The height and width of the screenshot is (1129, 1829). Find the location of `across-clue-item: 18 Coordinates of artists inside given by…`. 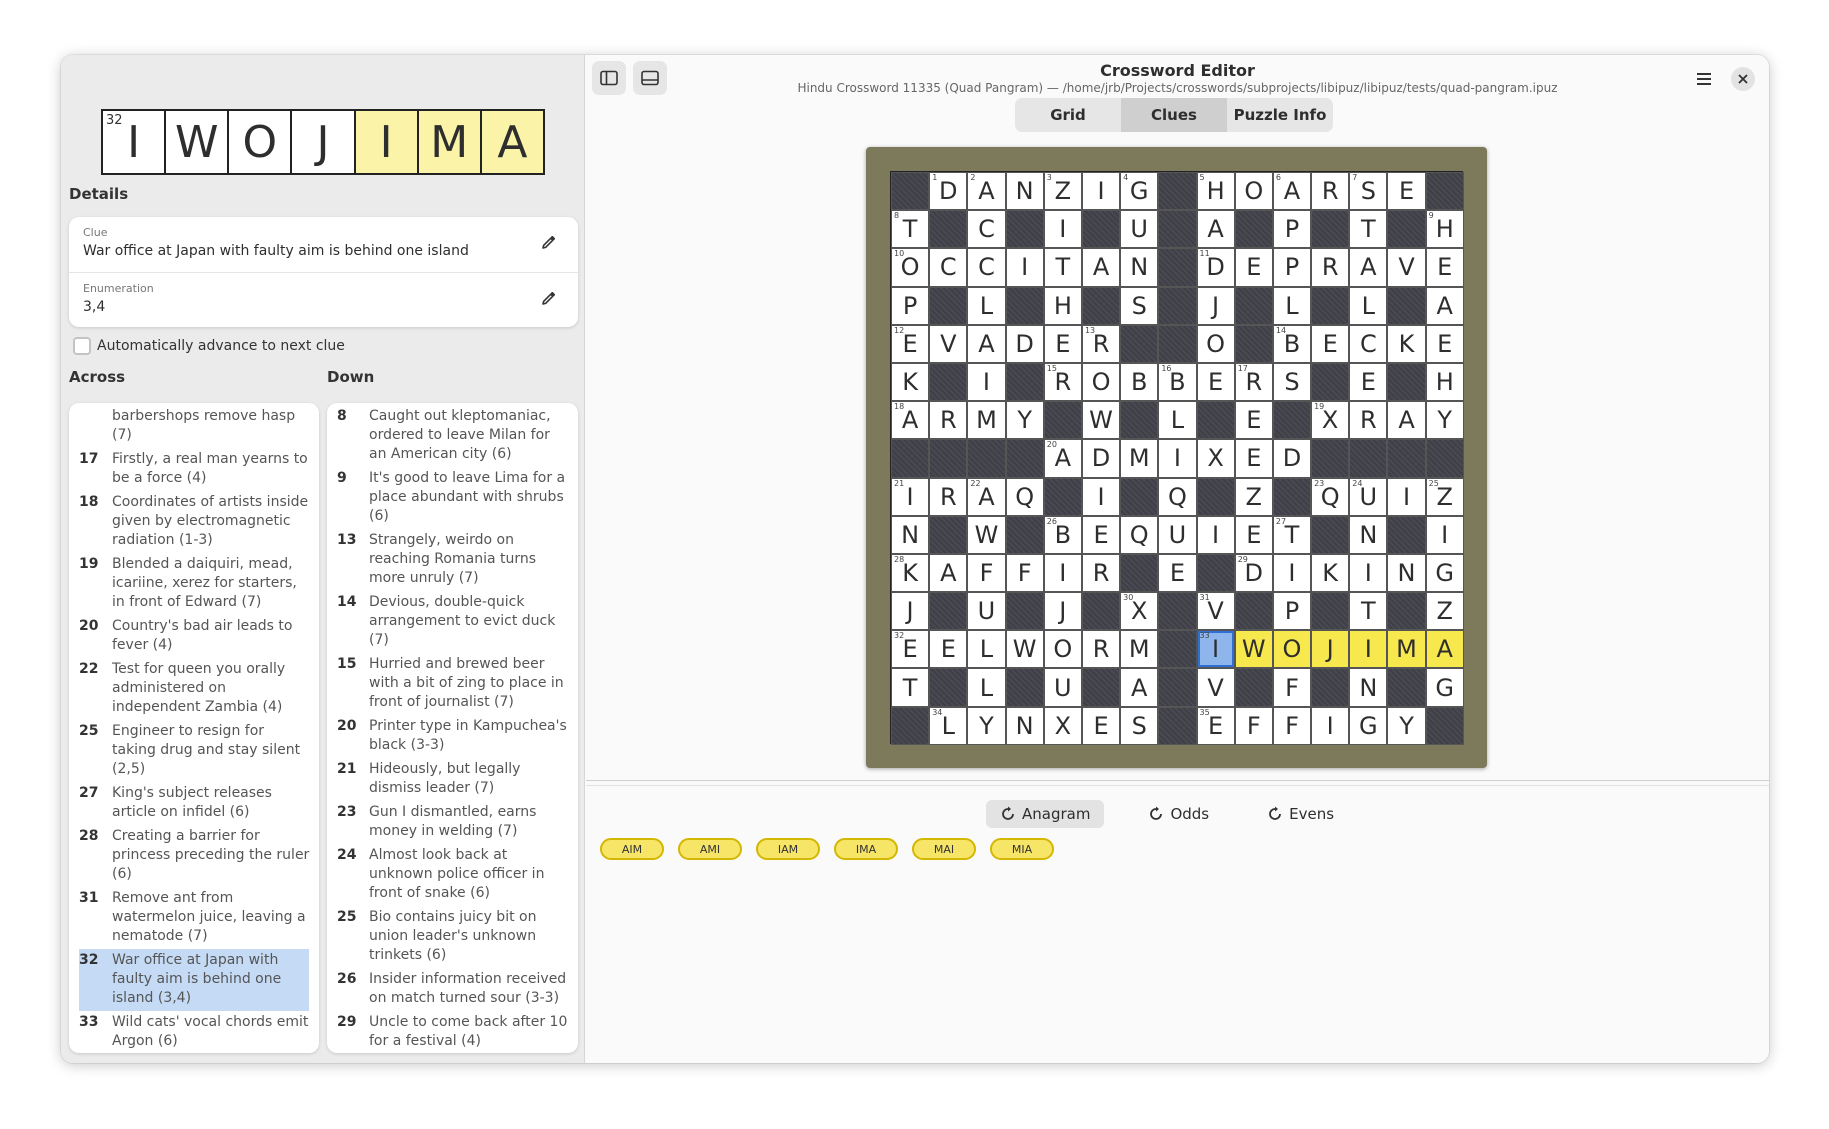

across-clue-item: 18 Coordinates of artists inside given by… is located at coordinates (194, 522).